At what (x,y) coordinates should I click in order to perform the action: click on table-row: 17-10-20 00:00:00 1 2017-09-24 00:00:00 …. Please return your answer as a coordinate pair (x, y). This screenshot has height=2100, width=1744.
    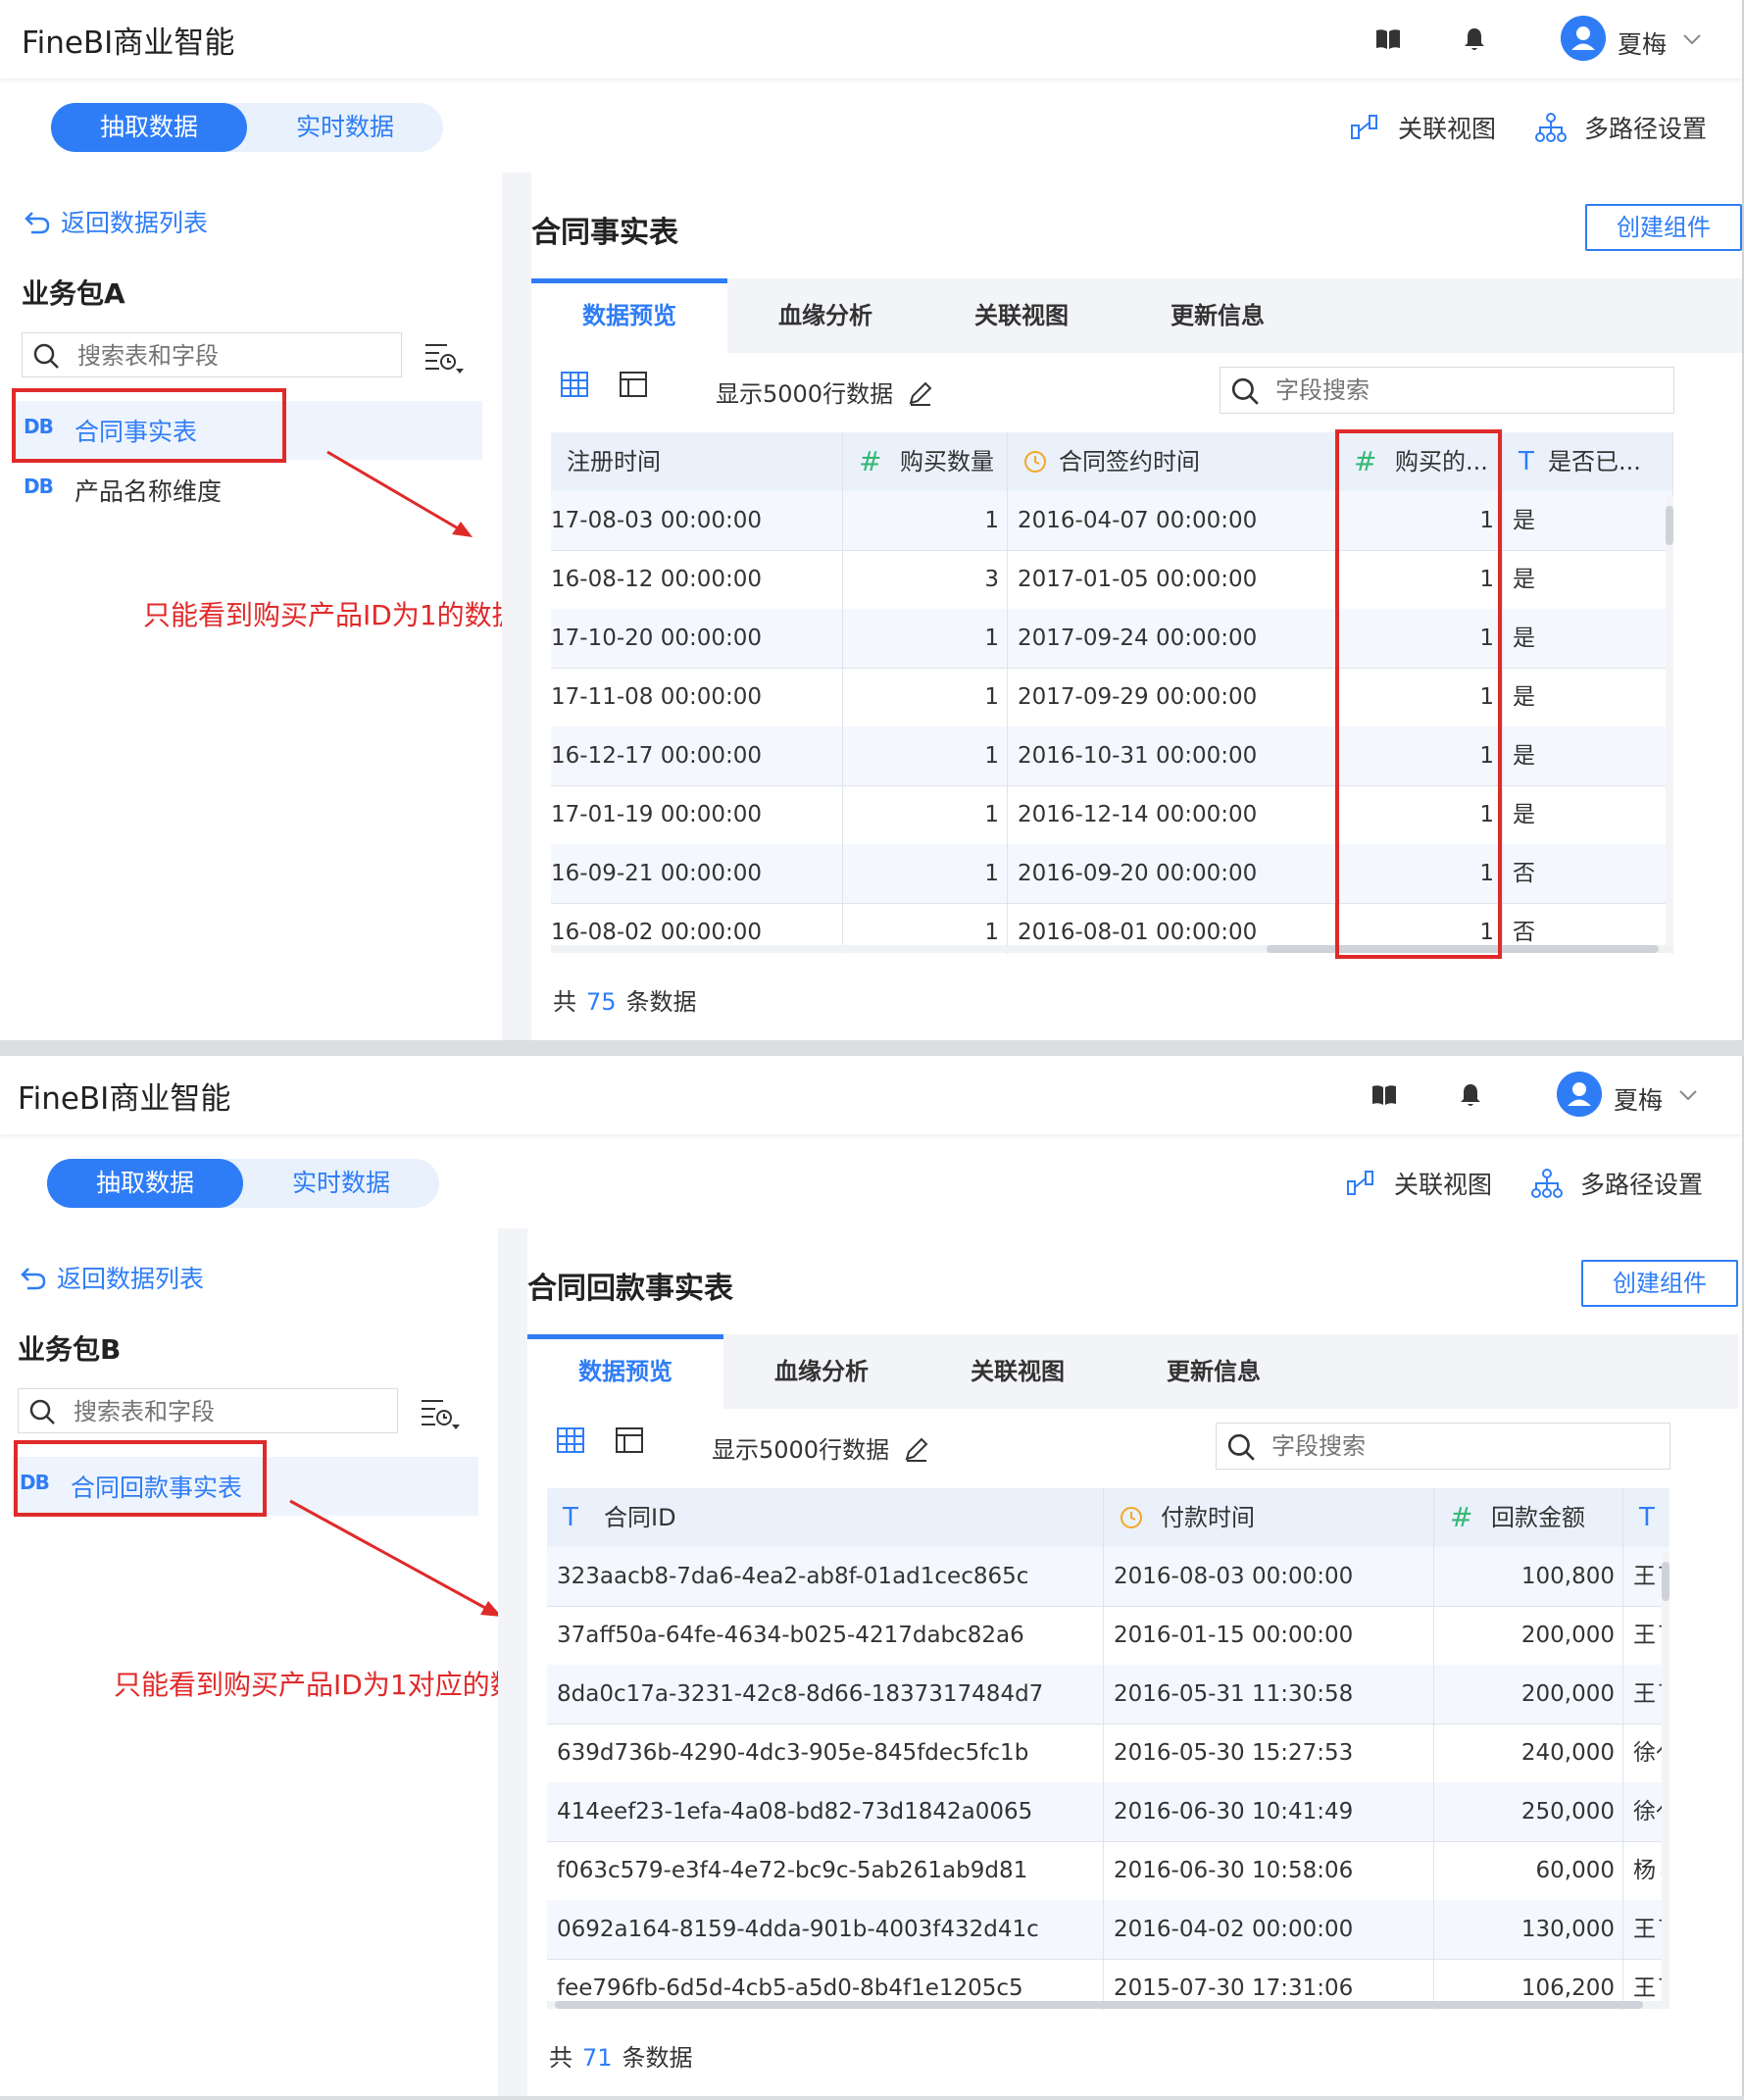
    Looking at the image, I should click on (1112, 639).